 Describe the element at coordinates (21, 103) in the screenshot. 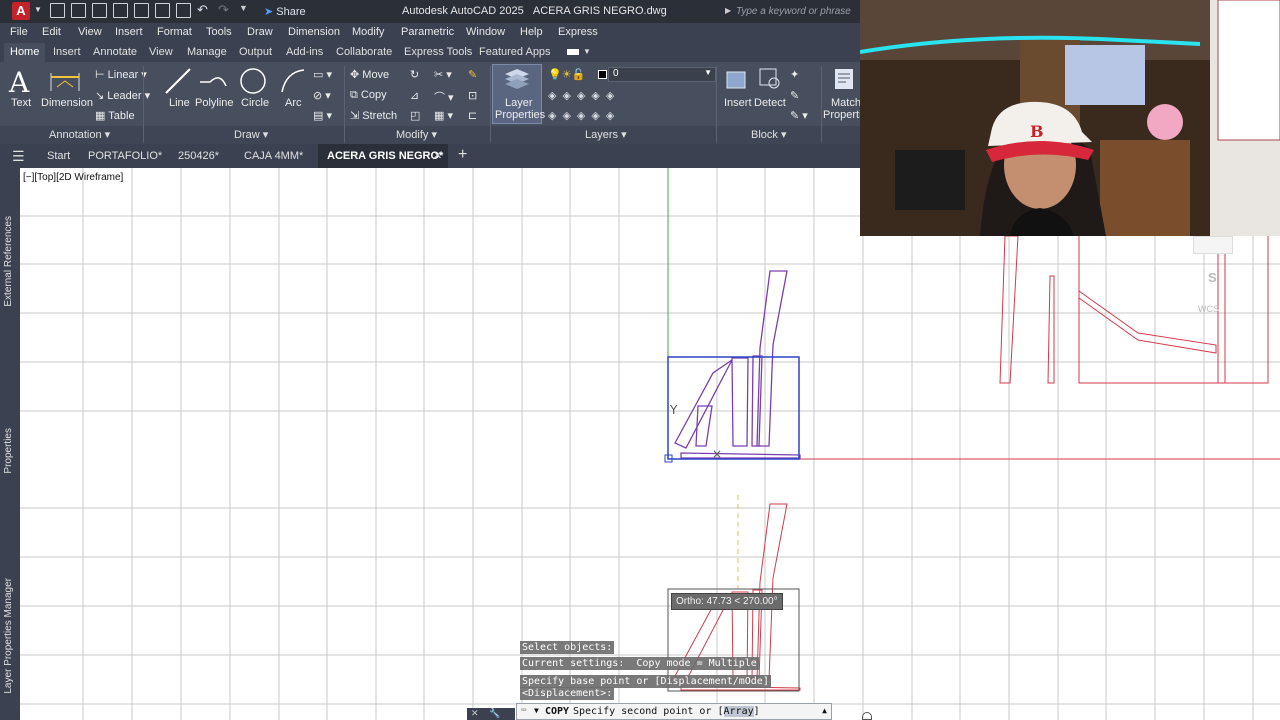

I see `text-button: Text` at that location.